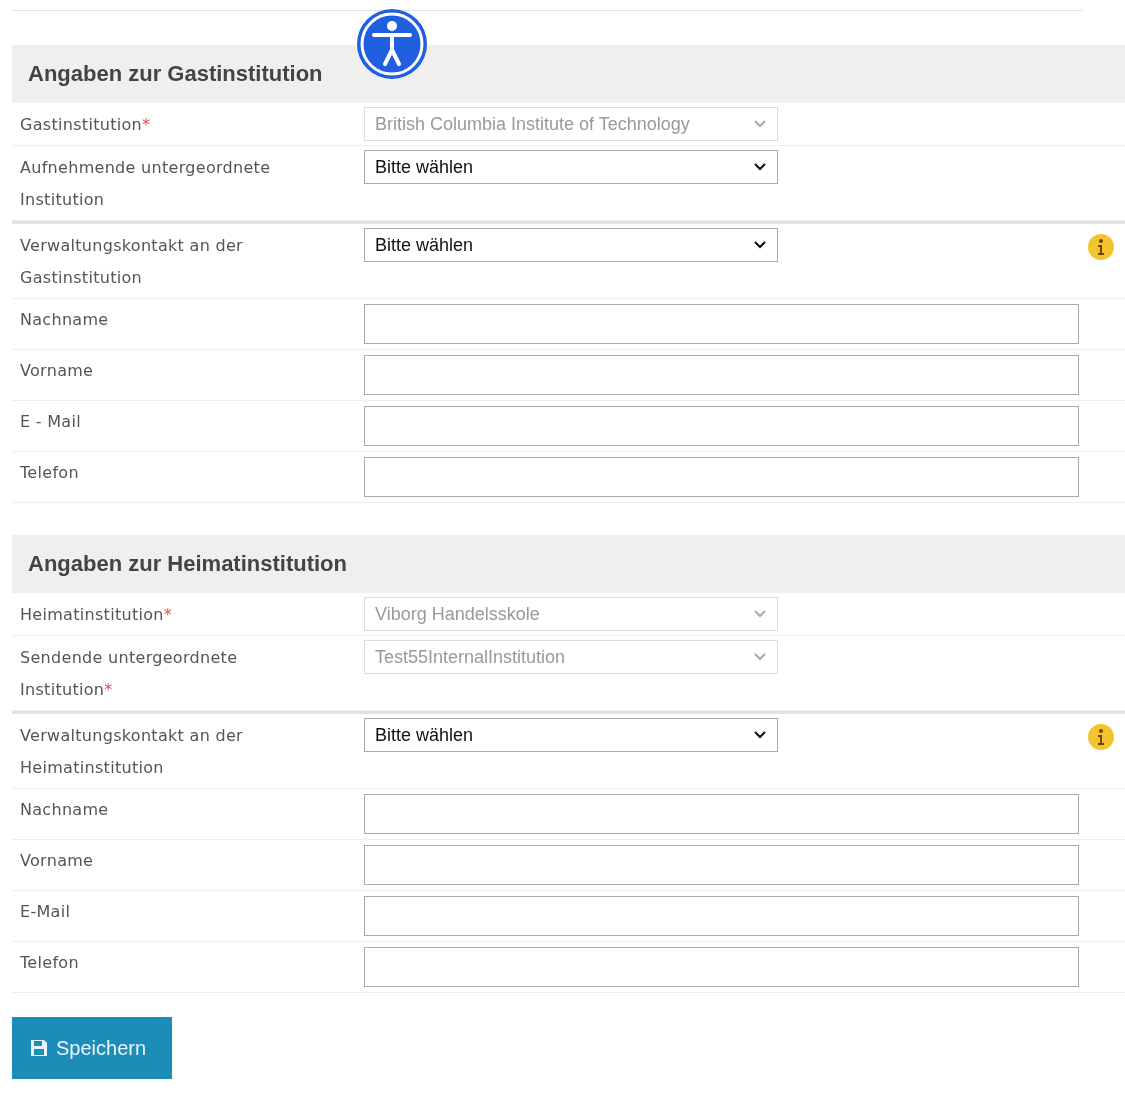 The width and height of the screenshot is (1125, 1104). What do you see at coordinates (146, 184) in the screenshot?
I see `field-label: Aufnehmende untergeordnete Institution` at bounding box center [146, 184].